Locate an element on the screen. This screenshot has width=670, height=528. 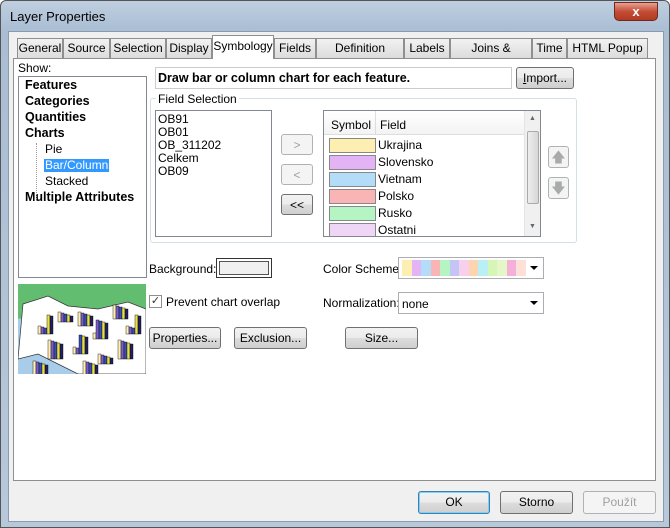
selected-field-row: Rusko is located at coordinates (429, 213).